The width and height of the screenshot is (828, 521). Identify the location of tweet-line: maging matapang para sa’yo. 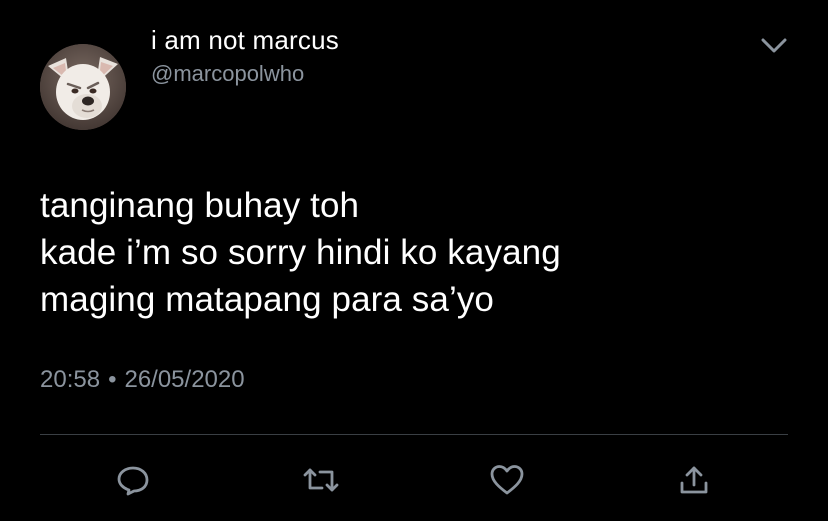
(267, 299).